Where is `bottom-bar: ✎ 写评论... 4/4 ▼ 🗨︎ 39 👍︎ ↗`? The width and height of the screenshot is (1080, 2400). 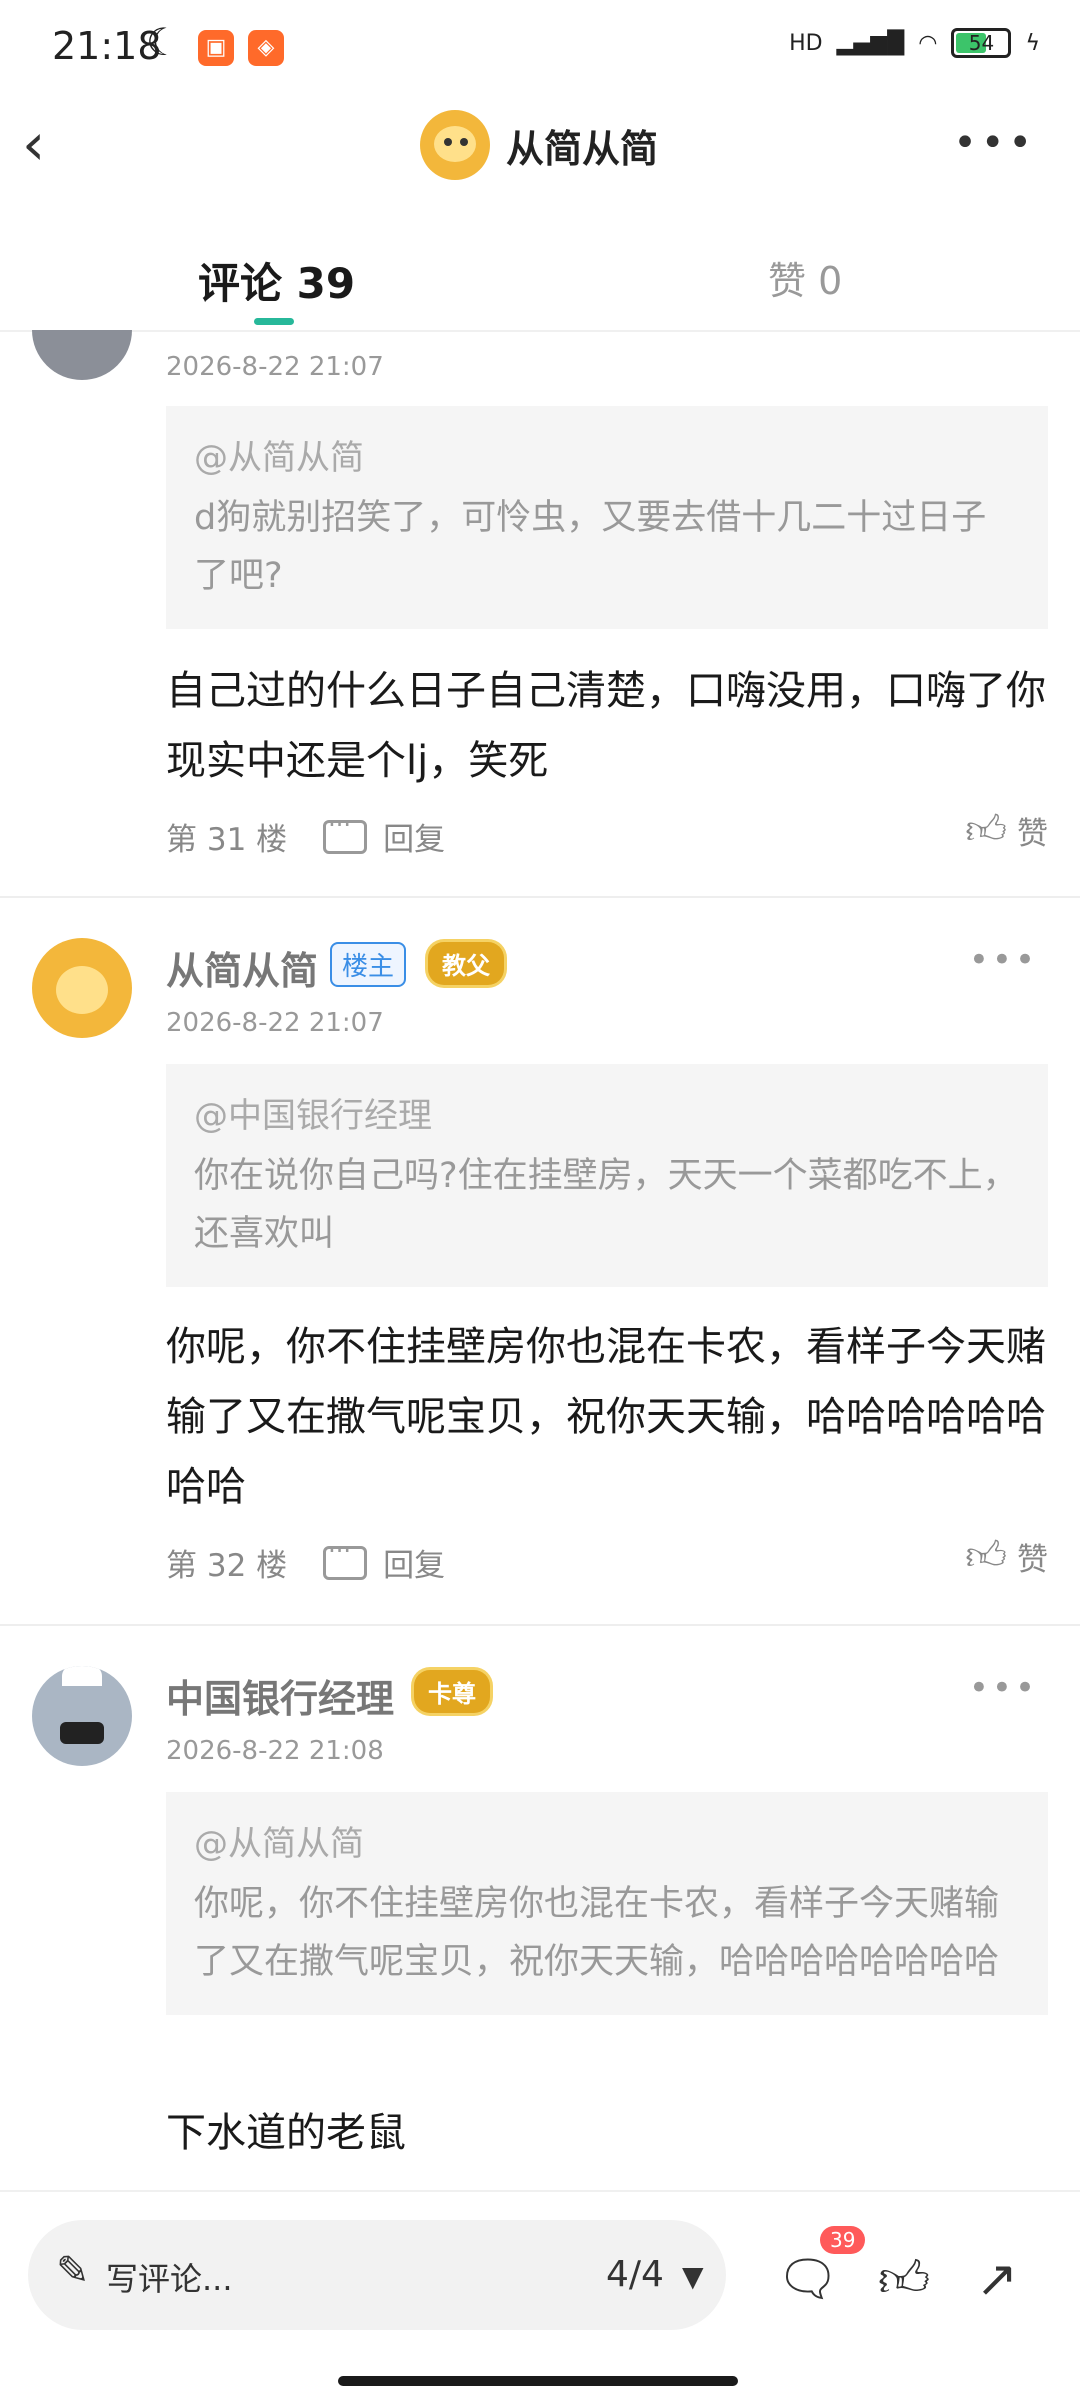 bottom-bar: ✎ 写评论... 4/4 ▼ 🗨︎ 39 👍︎ ↗ is located at coordinates (540, 2276).